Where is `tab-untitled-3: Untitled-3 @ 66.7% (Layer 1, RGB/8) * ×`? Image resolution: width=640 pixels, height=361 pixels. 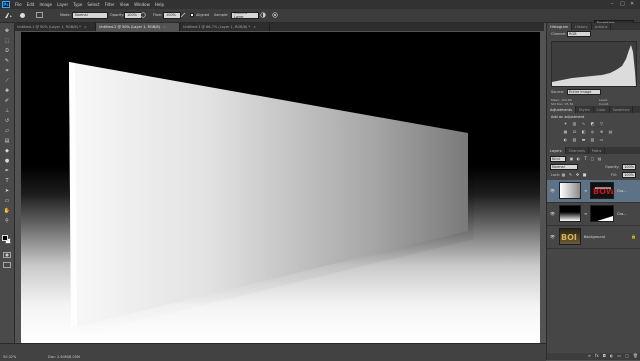
tab-untitled-3: Untitled-3 @ 66.7% (Layer 1, RGB/8) * × is located at coordinates (225, 27).